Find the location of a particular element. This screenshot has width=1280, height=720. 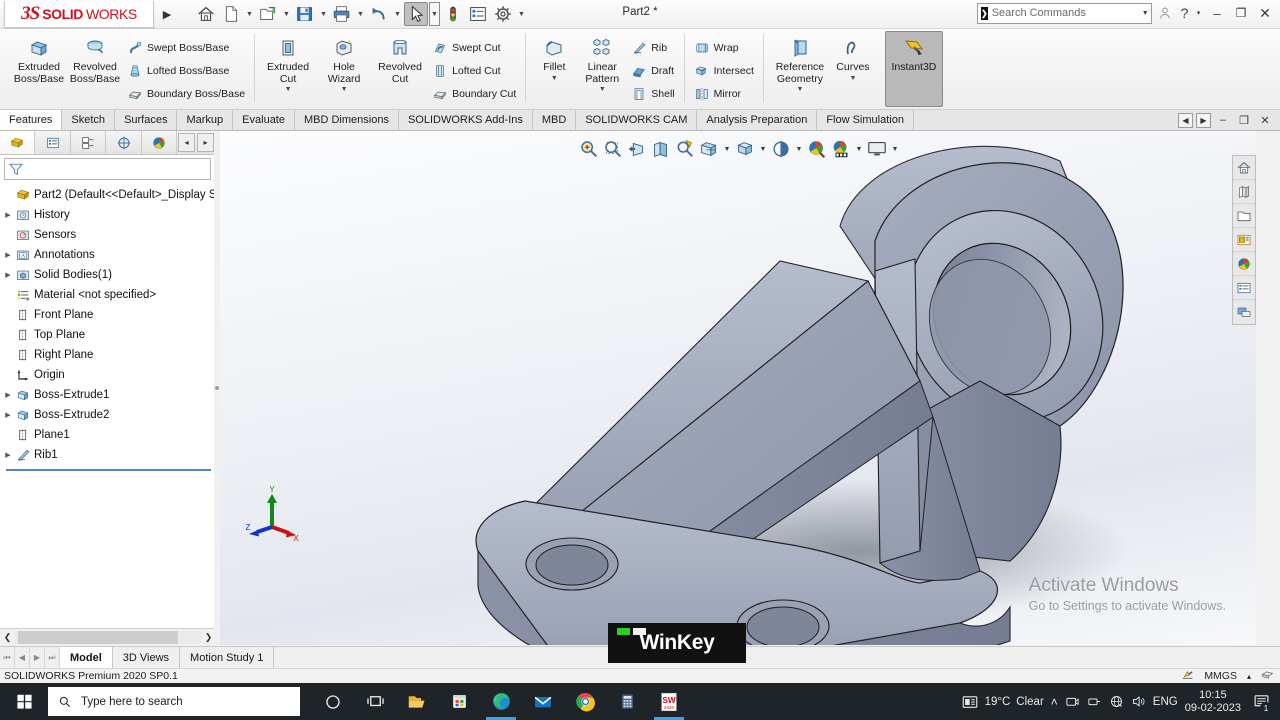

hscroll-left-arrow: ❮ is located at coordinates (7, 637).